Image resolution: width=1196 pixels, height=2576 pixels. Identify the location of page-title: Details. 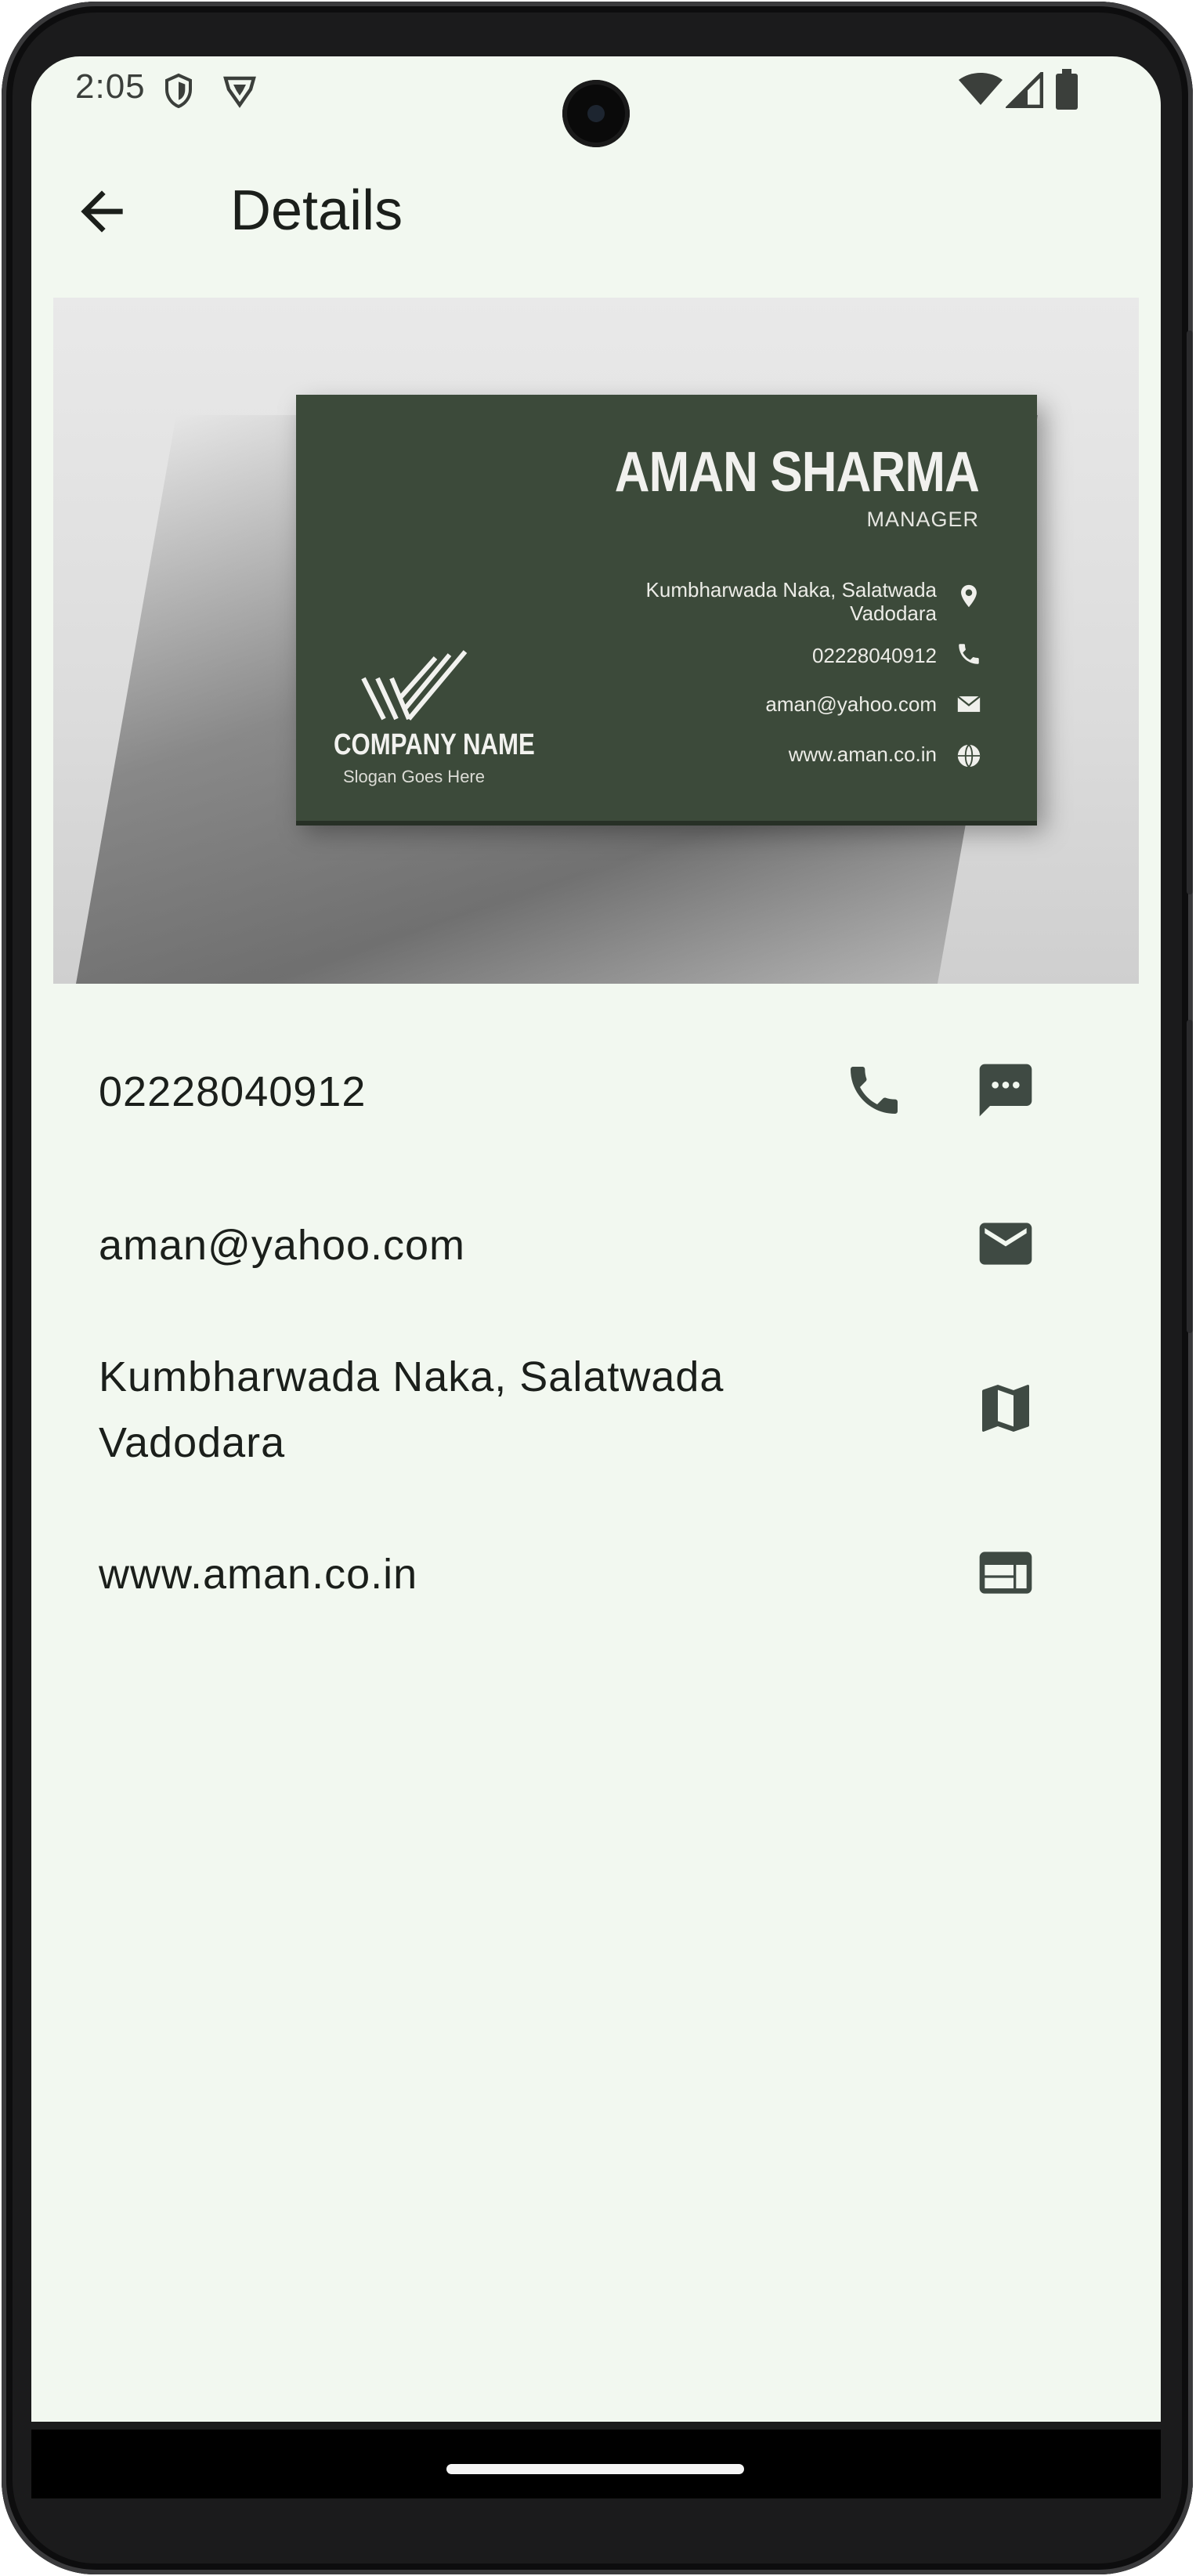
(316, 210).